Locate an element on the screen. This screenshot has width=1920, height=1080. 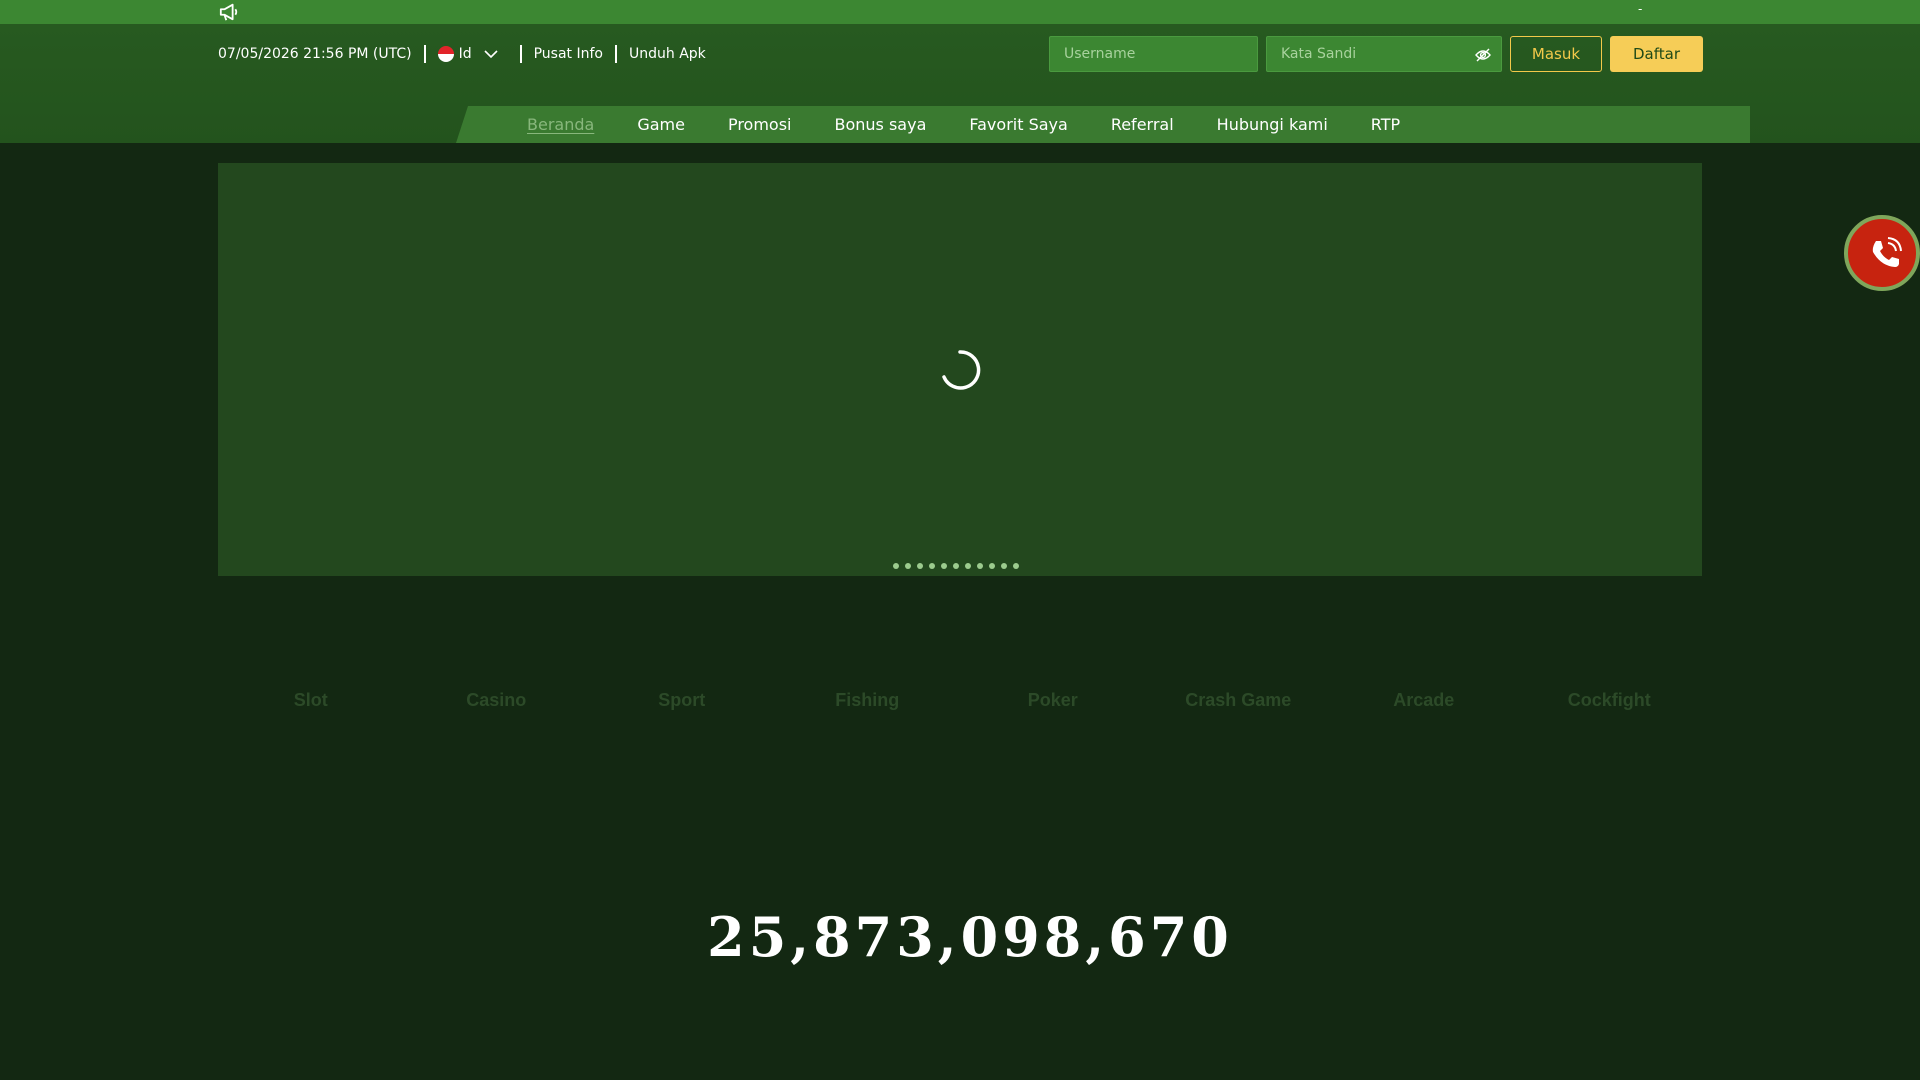
phone-icon is located at coordinates (1887, 252).